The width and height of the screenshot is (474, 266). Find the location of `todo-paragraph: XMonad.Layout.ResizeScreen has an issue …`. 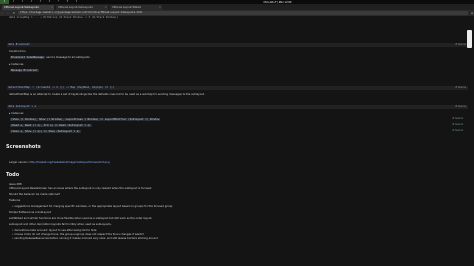

todo-paragraph: XMonad.Layout.ResizeScreen has an issue … is located at coordinates (81, 188).